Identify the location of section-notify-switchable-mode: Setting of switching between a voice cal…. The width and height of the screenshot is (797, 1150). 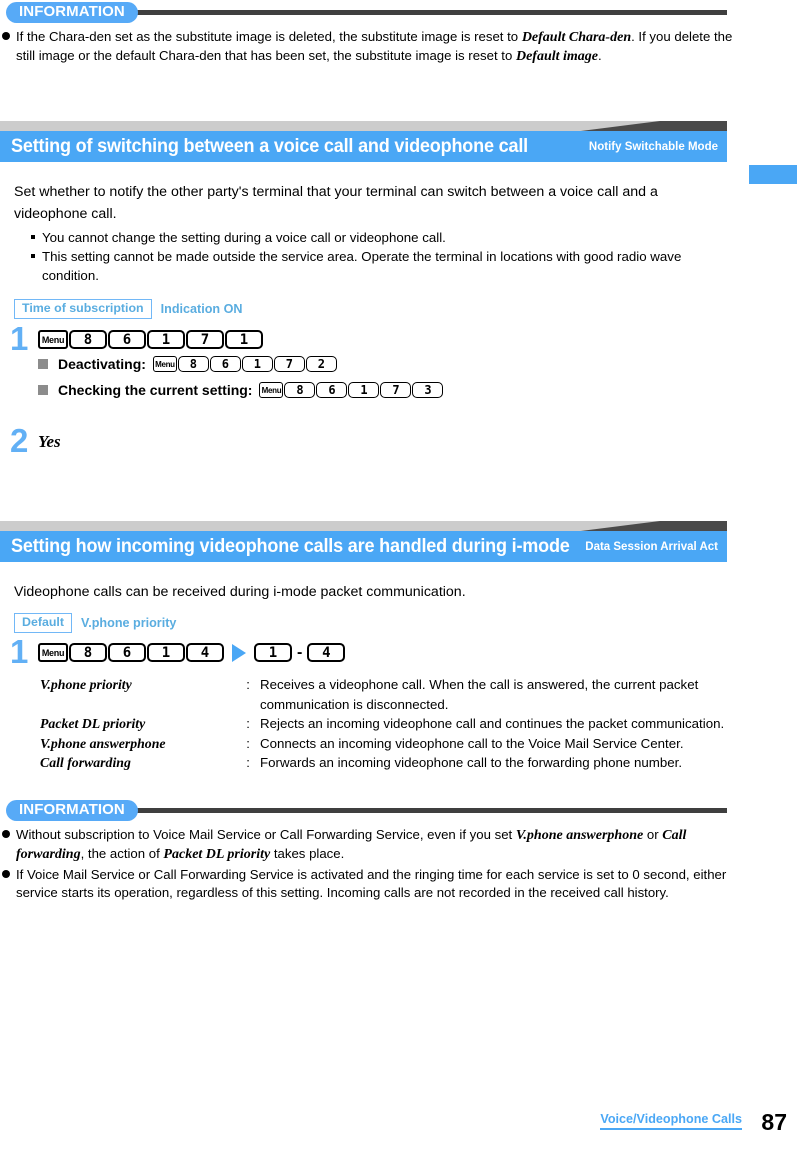
(398, 141).